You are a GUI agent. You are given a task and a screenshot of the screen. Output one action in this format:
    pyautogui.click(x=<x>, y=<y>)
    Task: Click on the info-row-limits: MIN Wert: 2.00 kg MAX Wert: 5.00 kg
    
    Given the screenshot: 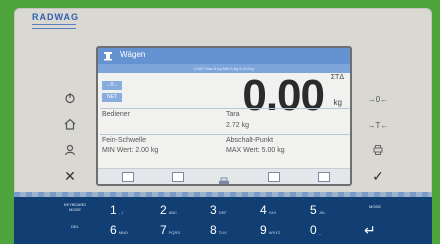 What is the action you would take?
    pyautogui.click(x=225, y=152)
    